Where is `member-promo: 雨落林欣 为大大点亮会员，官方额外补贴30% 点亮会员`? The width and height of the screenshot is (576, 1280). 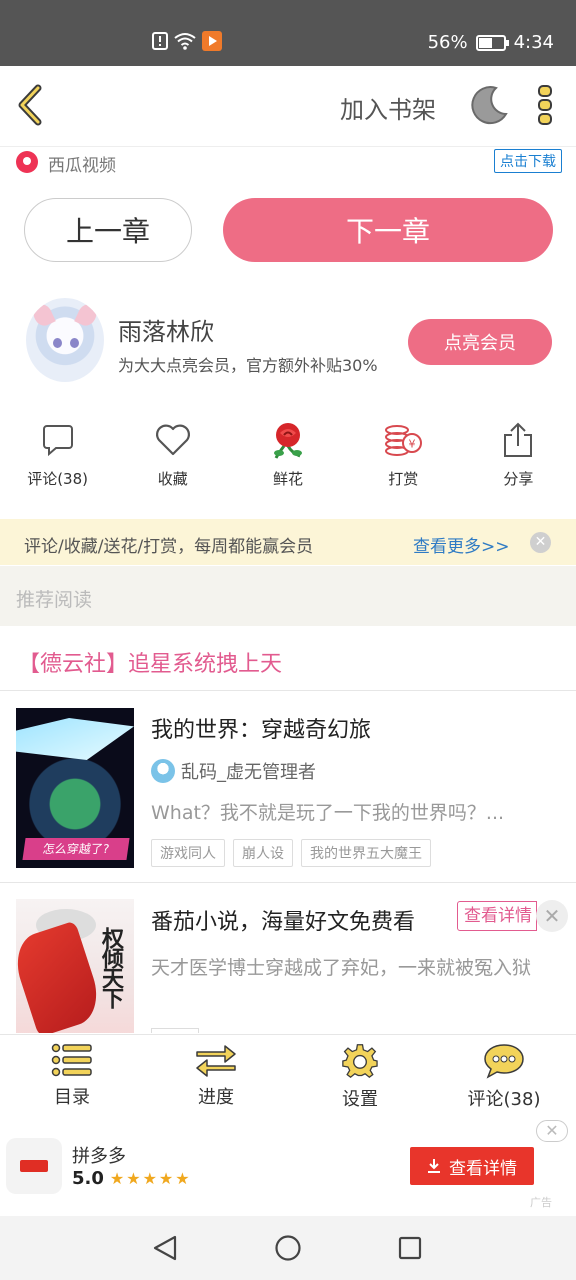
member-promo: 雨落林欣 为大大点亮会员，官方额外补贴30% 点亮会员 is located at coordinates (288, 341).